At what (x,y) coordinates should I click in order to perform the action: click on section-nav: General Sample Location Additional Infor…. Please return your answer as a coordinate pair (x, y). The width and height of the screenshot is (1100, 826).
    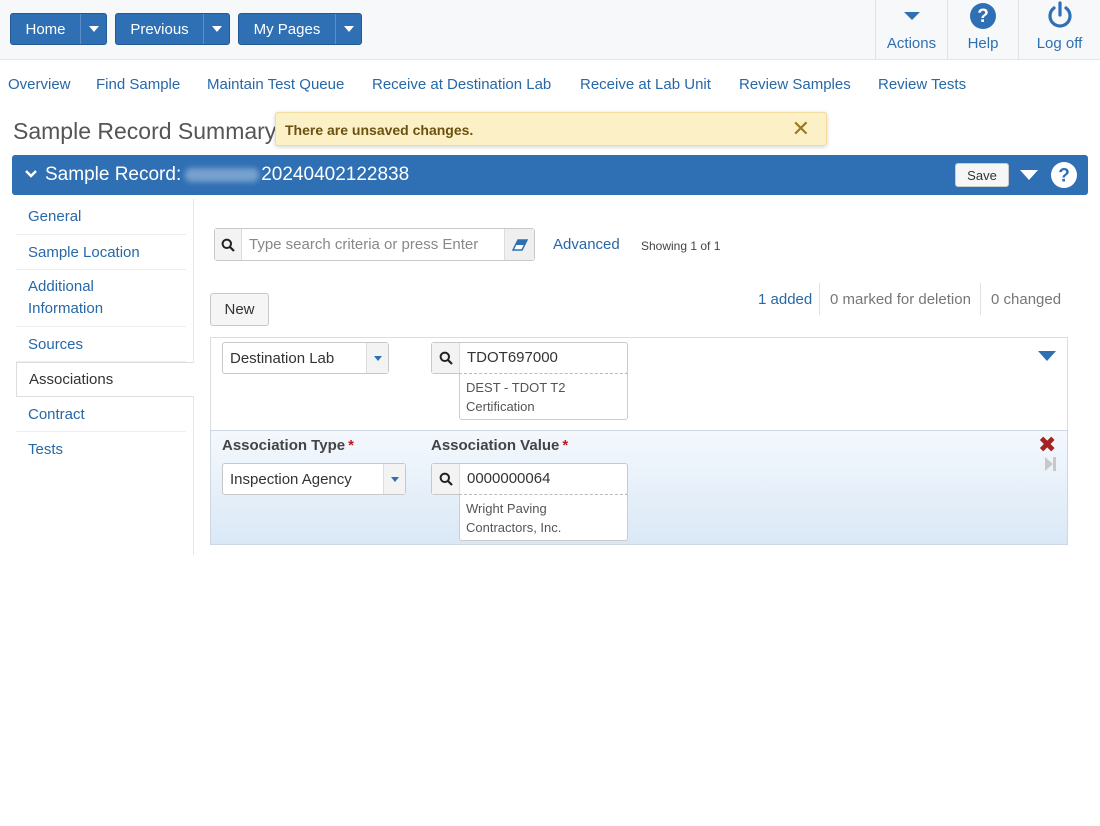
    Looking at the image, I should click on (105, 377).